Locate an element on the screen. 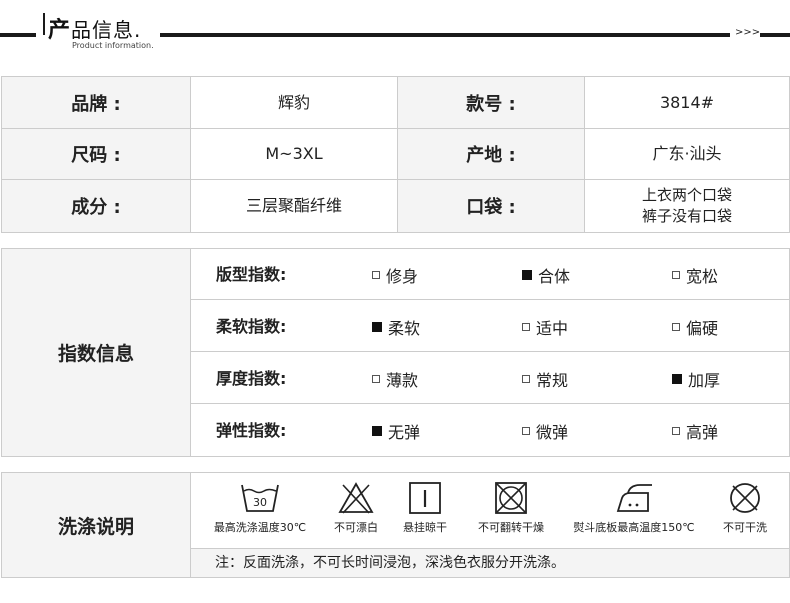 This screenshot has height=603, width=790. index-row-elasticity: 弹性指数: 无弹 微弹 高弹 is located at coordinates (490, 430).